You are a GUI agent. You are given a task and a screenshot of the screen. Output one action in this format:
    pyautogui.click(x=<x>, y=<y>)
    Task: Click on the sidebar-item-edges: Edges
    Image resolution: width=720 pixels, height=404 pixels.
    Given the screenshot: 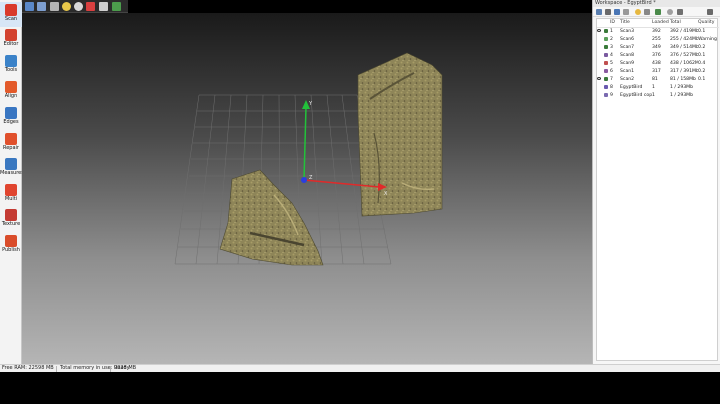 What is the action you would take?
    pyautogui.click(x=11, y=117)
    